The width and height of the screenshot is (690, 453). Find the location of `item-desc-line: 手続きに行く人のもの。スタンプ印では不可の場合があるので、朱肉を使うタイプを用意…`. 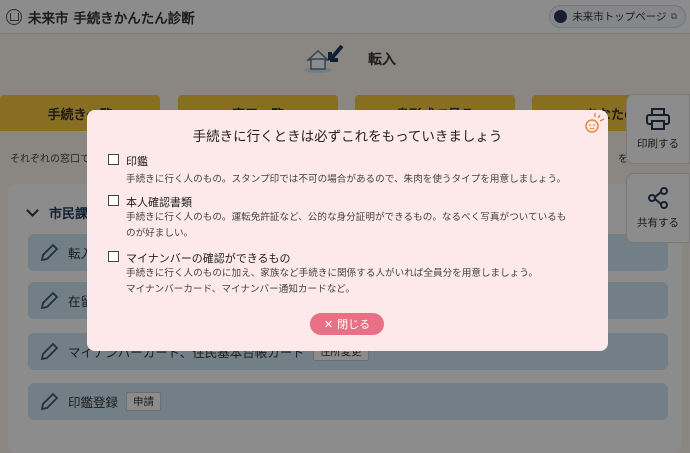

item-desc-line: 手続きに行く人のもの。スタンプ印では不可の場合があるので、朱肉を使うタイプを用意… is located at coordinates (346, 179).